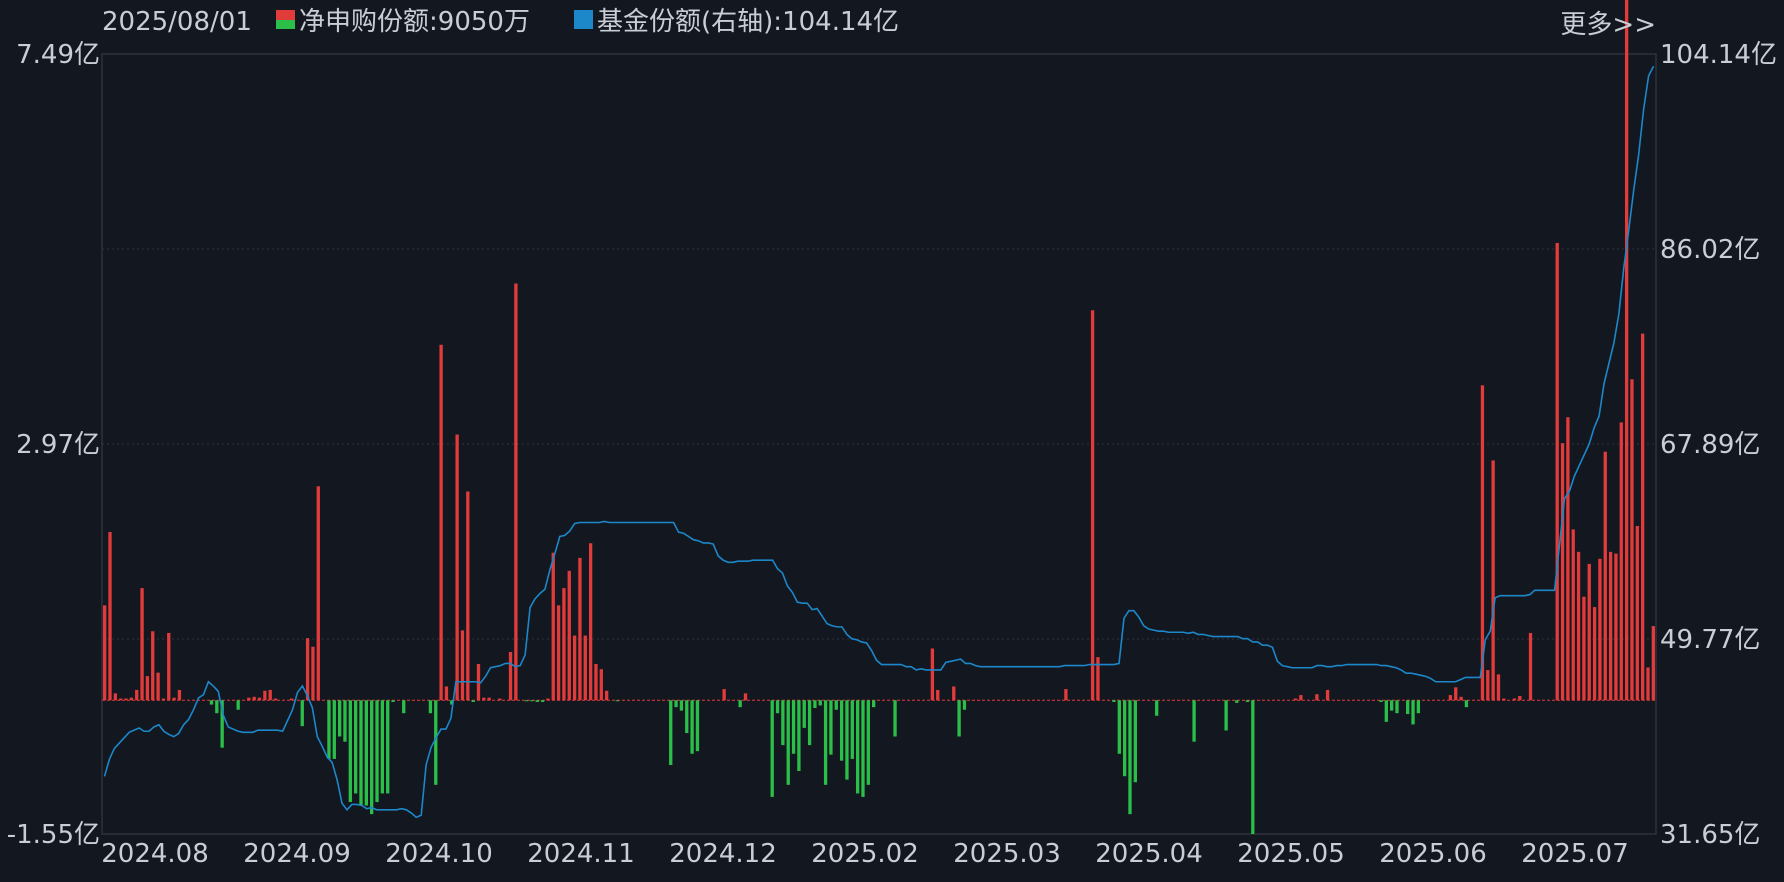  What do you see at coordinates (840, 22) in the screenshot?
I see `legend-value: 104.14亿` at bounding box center [840, 22].